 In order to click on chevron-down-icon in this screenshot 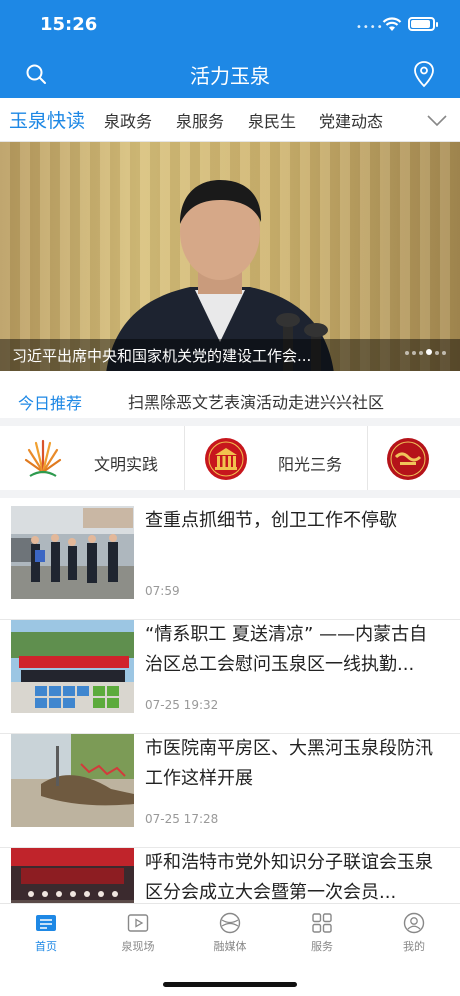, I will do `click(437, 120)`.